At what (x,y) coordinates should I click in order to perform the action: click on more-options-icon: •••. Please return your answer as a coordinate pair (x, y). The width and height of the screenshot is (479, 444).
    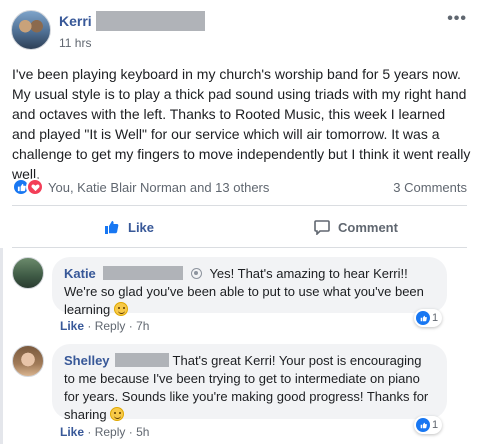
    Looking at the image, I should click on (457, 19).